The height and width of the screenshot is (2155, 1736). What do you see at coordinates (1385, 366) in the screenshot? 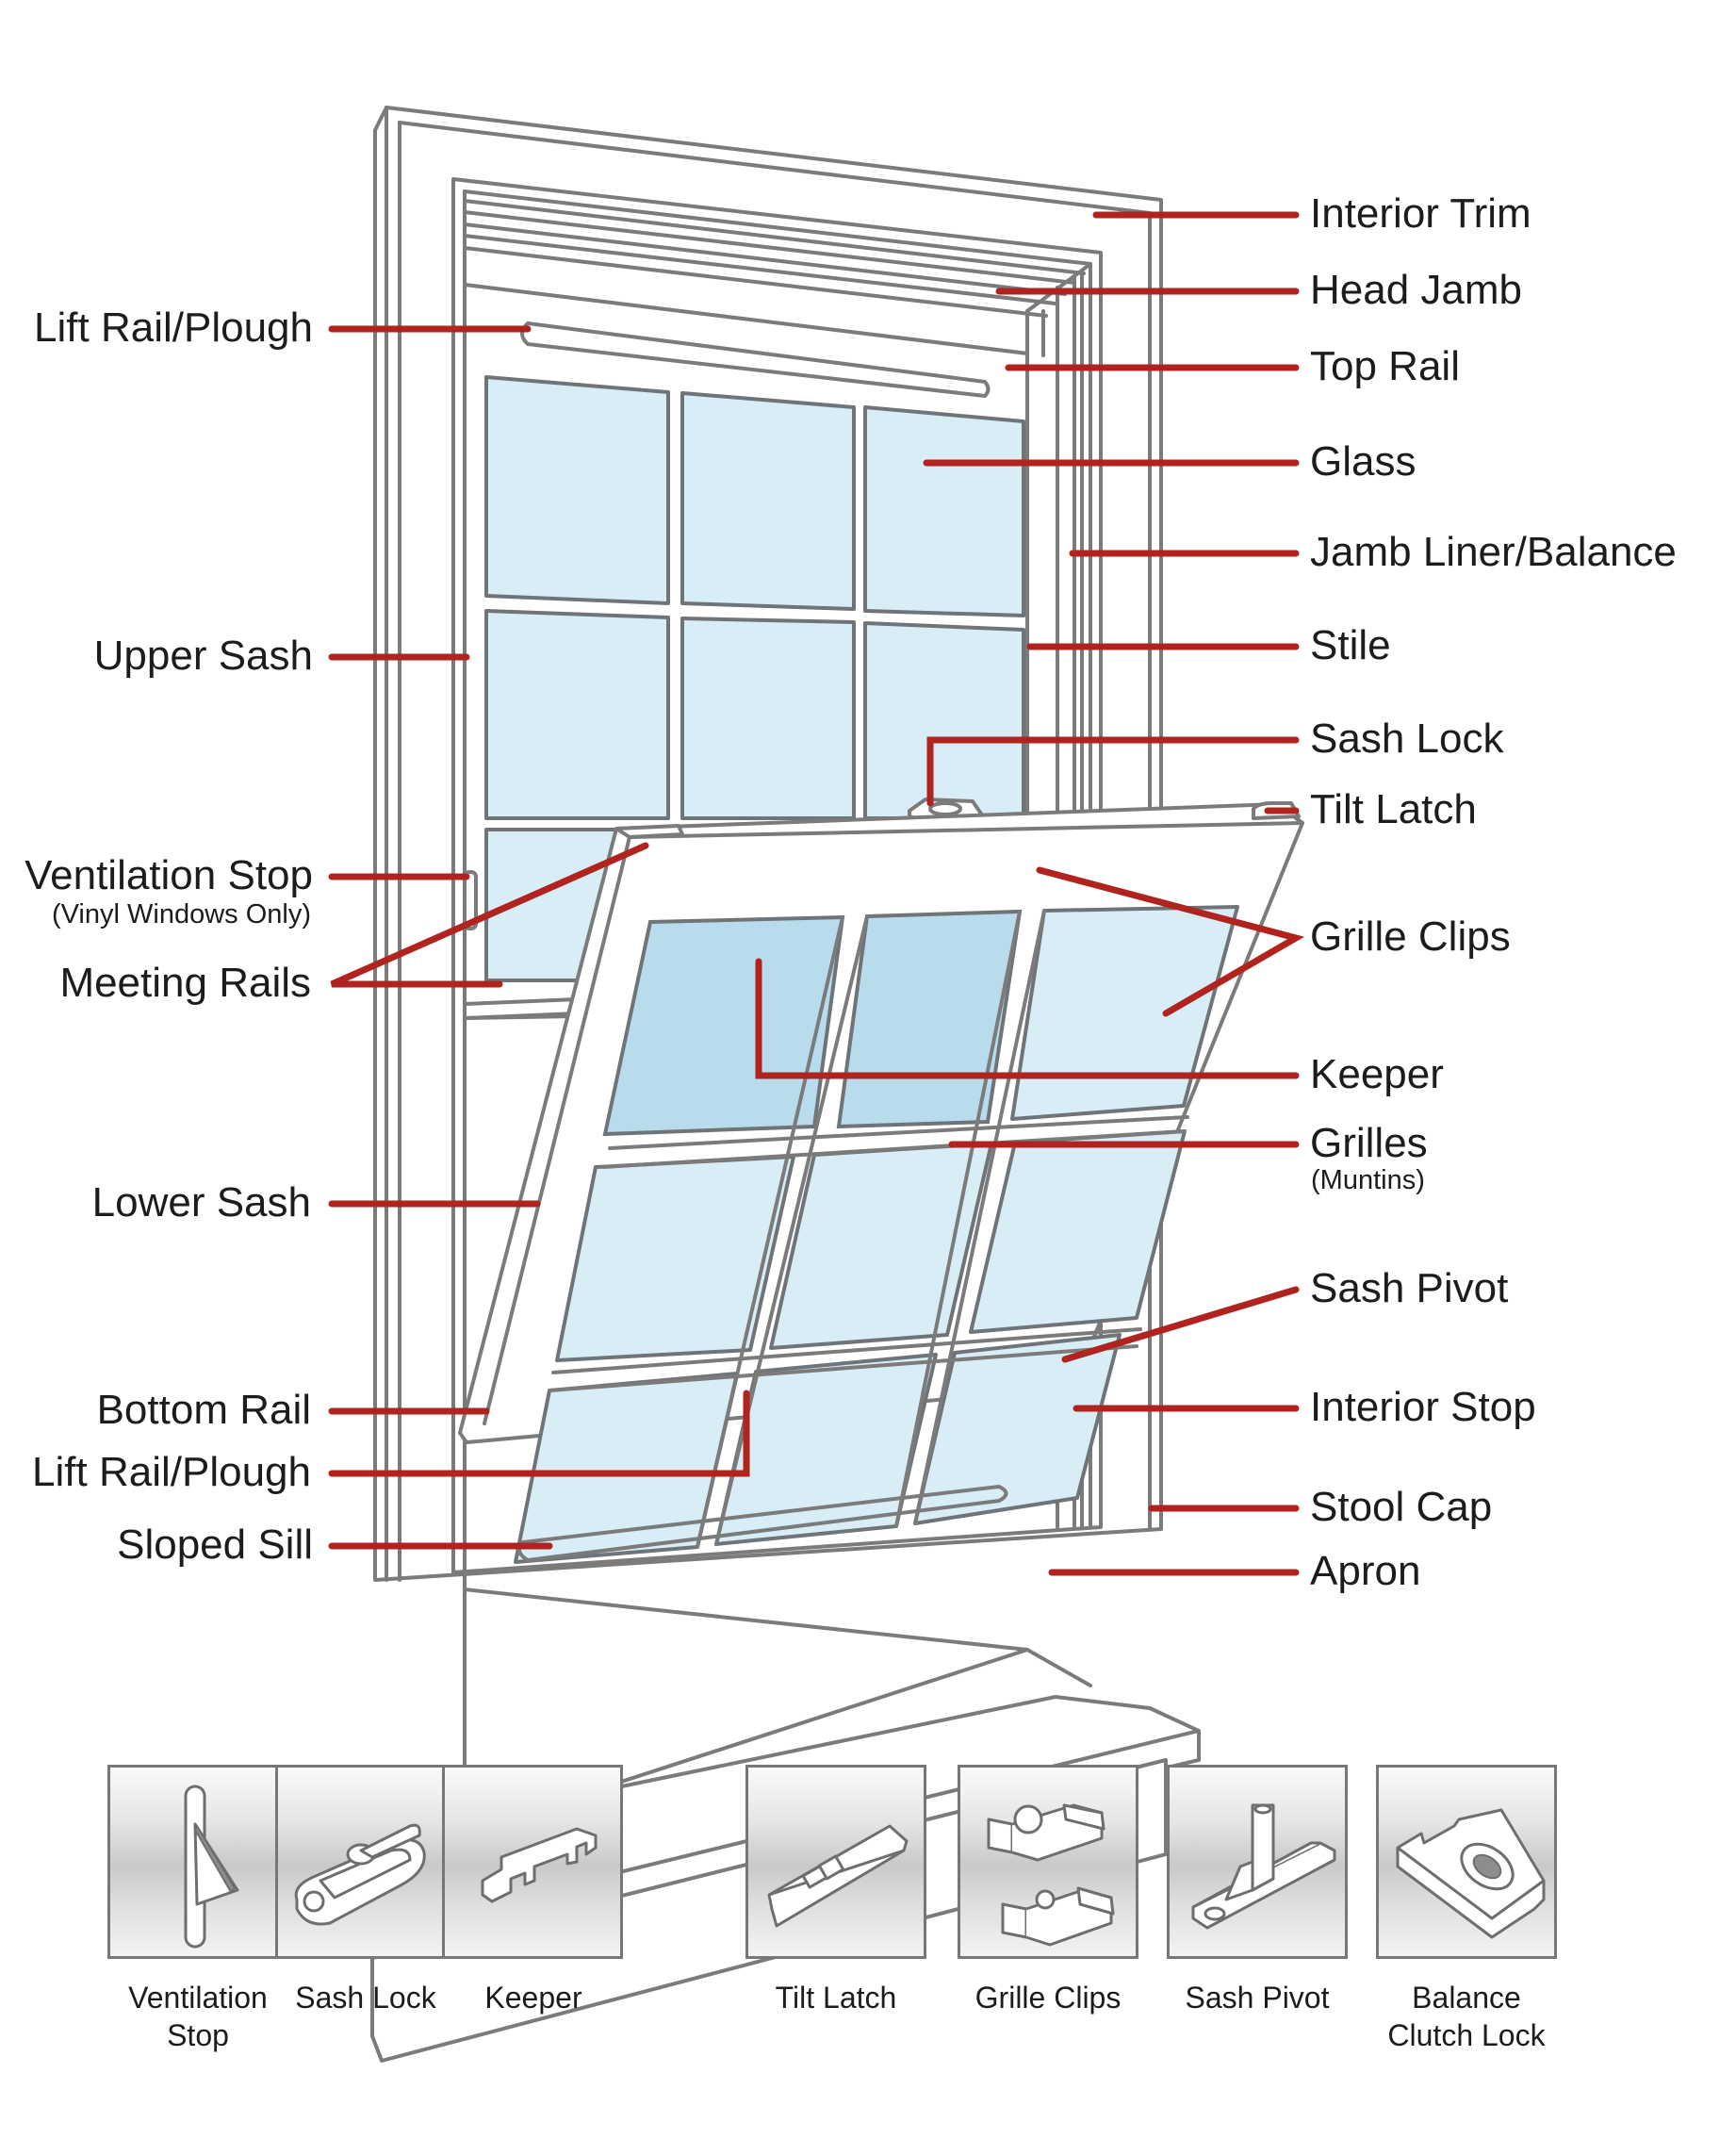
I see `label-top-rail: Top Rail` at bounding box center [1385, 366].